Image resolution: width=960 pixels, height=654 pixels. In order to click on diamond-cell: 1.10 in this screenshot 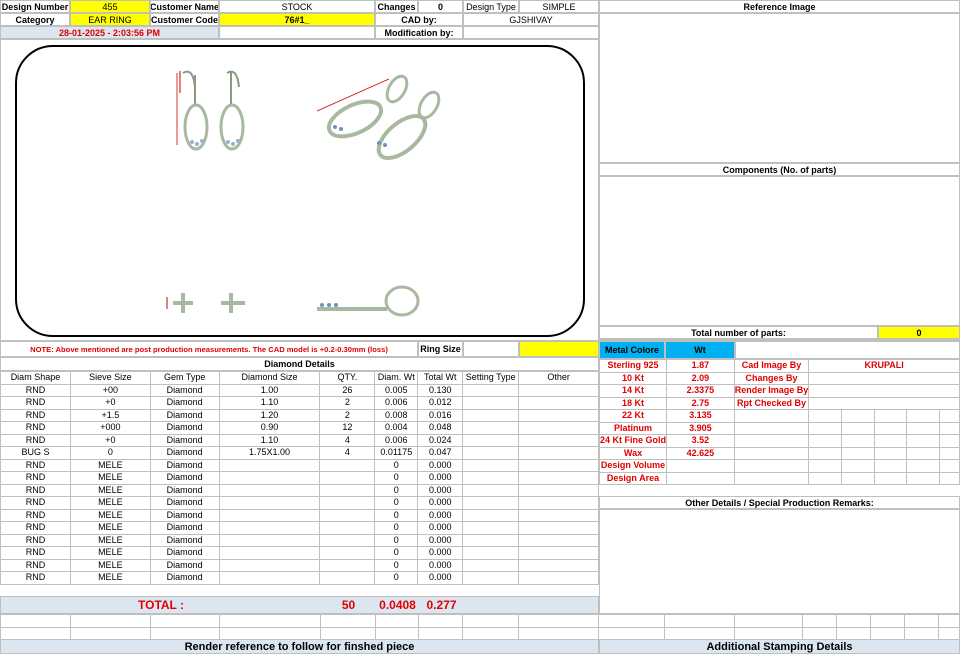, I will do `click(269, 440)`.